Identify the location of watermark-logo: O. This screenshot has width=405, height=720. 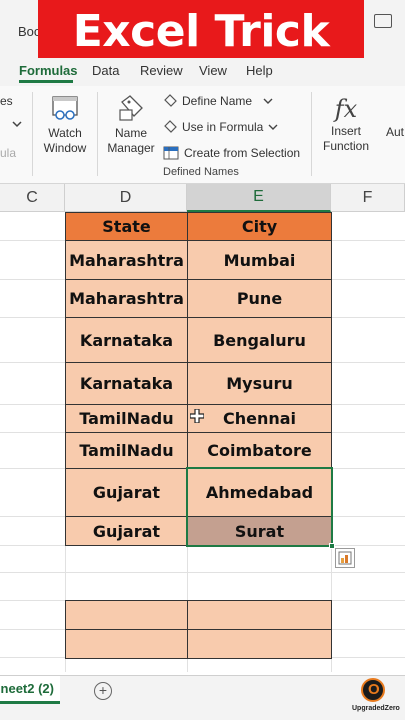
(373, 690).